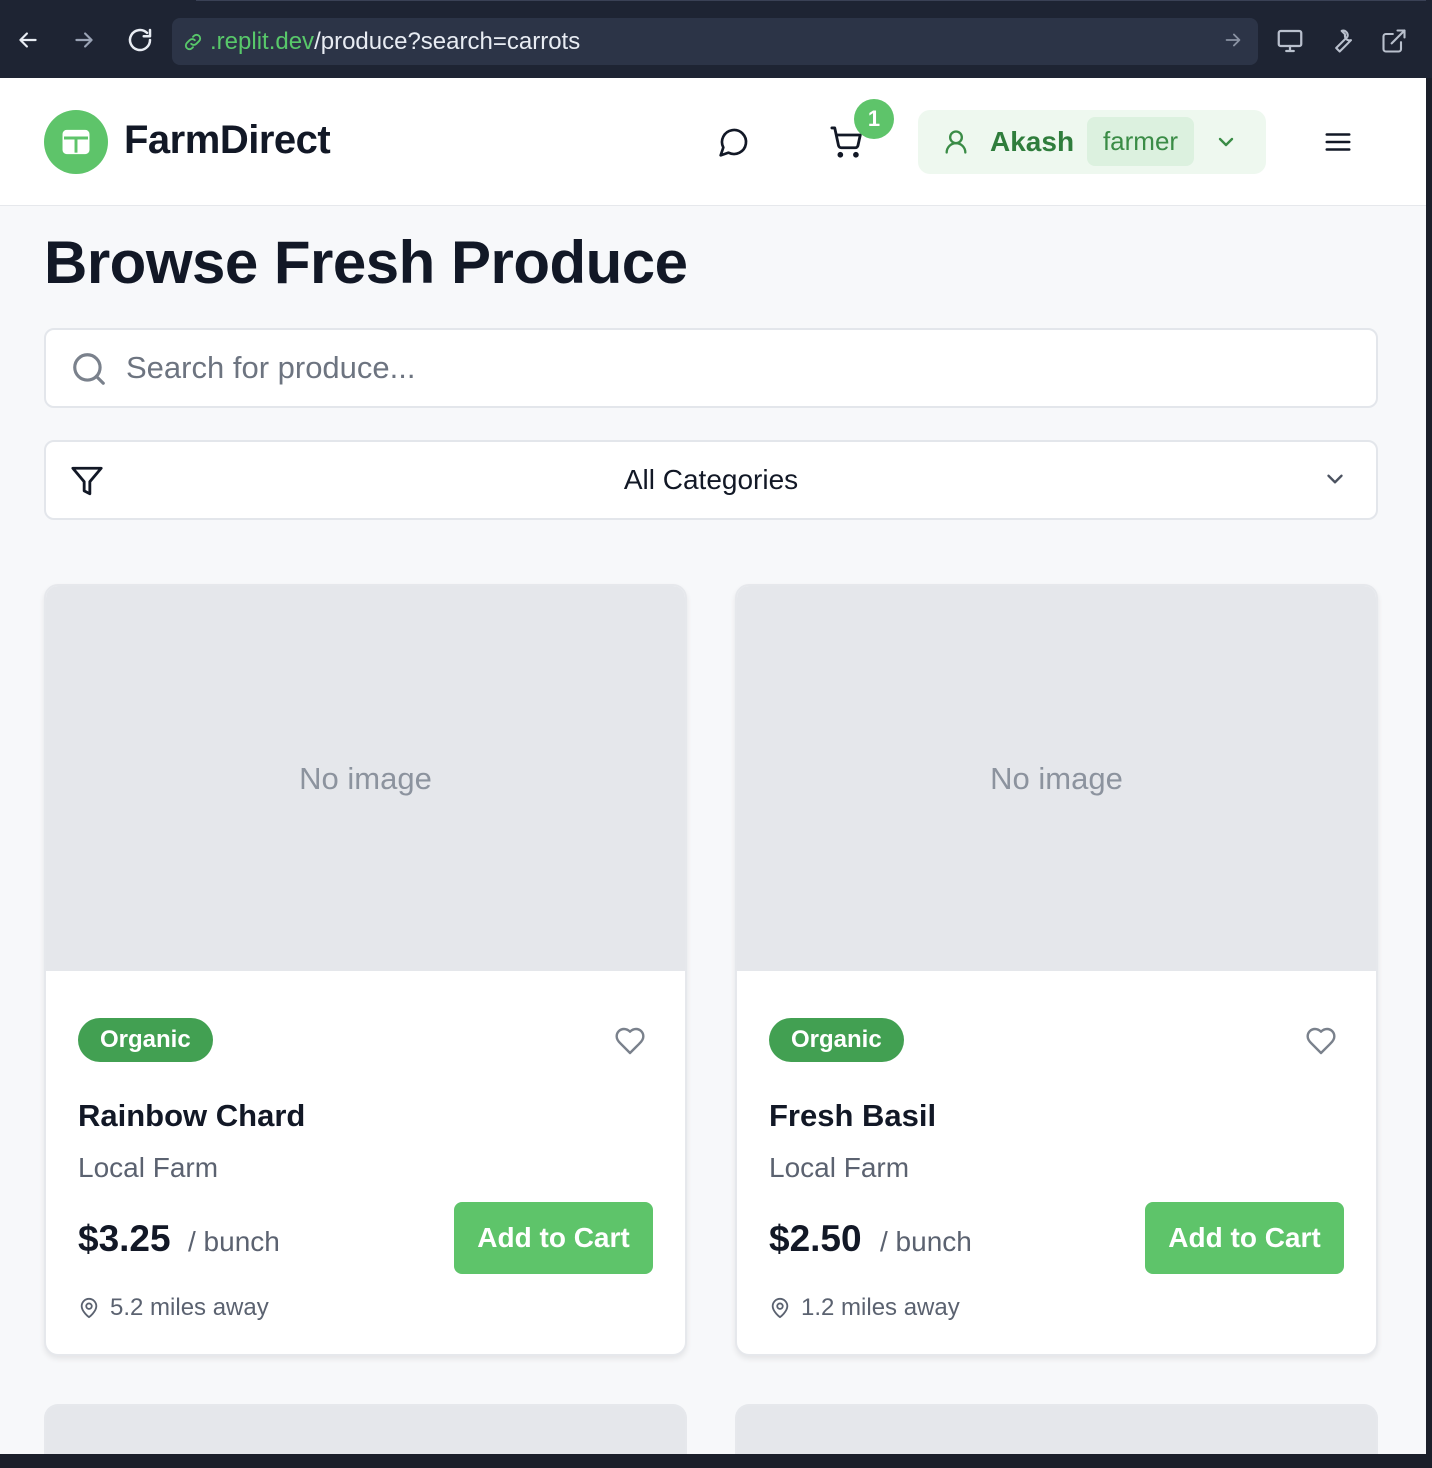 The height and width of the screenshot is (1468, 1432). Describe the element at coordinates (716, 1461) in the screenshot. I see `window-bottom-edge` at that location.